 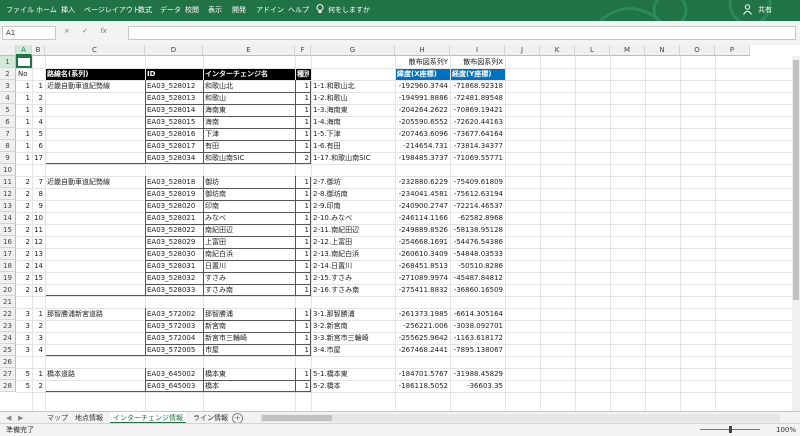 I want to click on tab-addins: アドイン, so click(x=270, y=10).